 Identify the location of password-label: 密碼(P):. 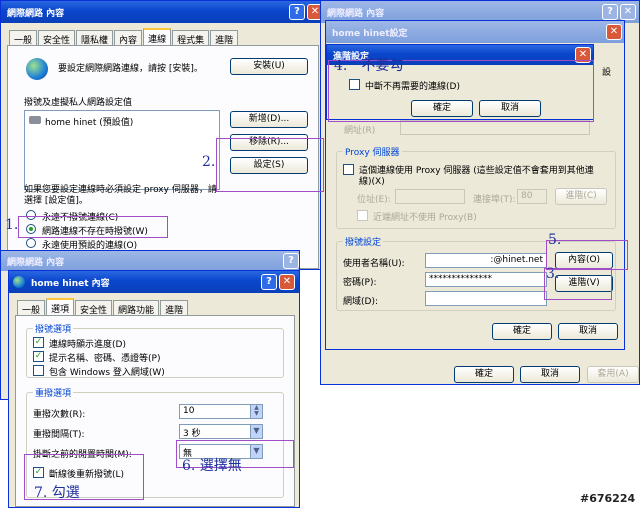
(360, 283).